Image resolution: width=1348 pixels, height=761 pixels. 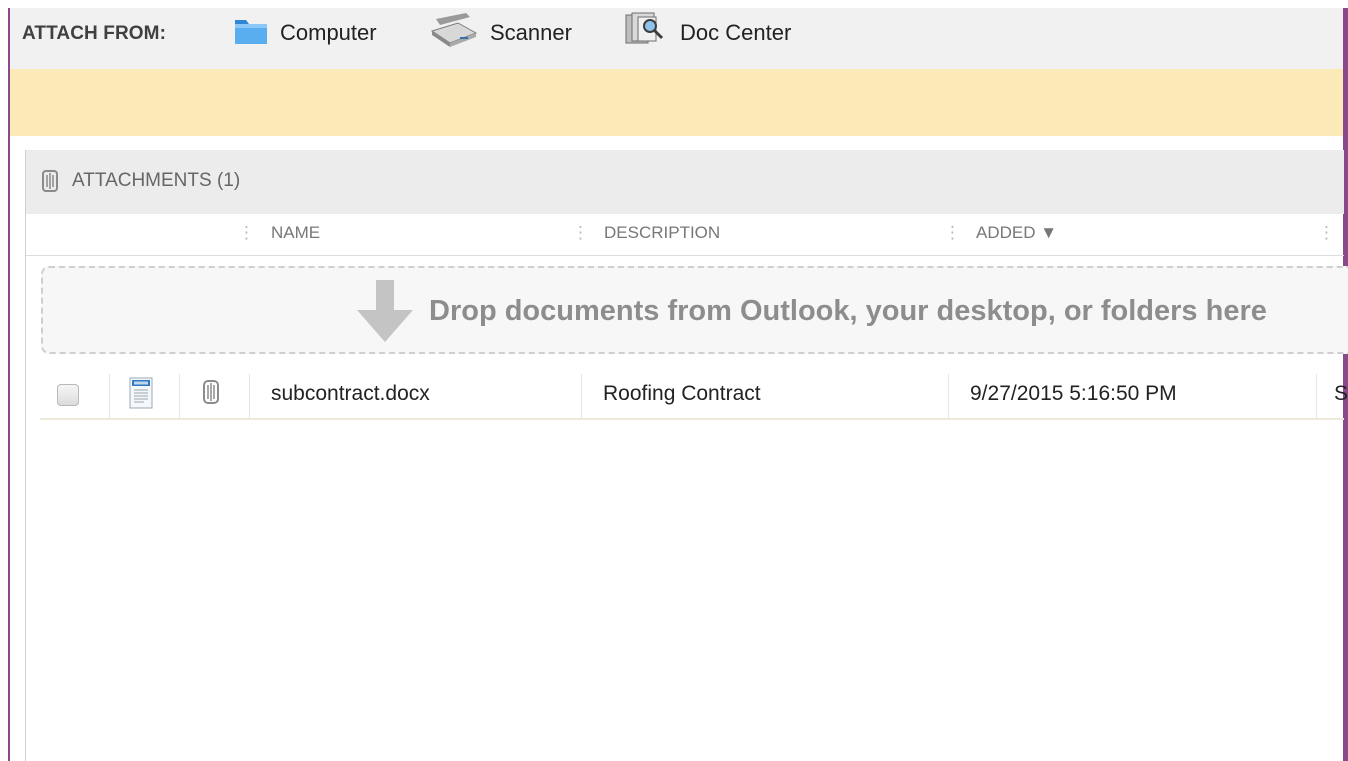 I want to click on down-arrow-icon, so click(x=385, y=313).